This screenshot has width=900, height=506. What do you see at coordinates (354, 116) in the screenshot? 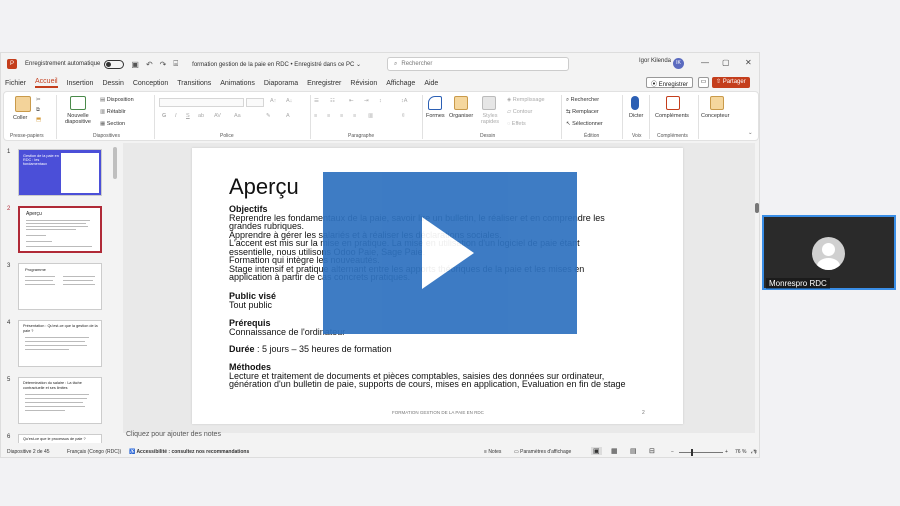
I see `justify-icon: ≡` at bounding box center [354, 116].